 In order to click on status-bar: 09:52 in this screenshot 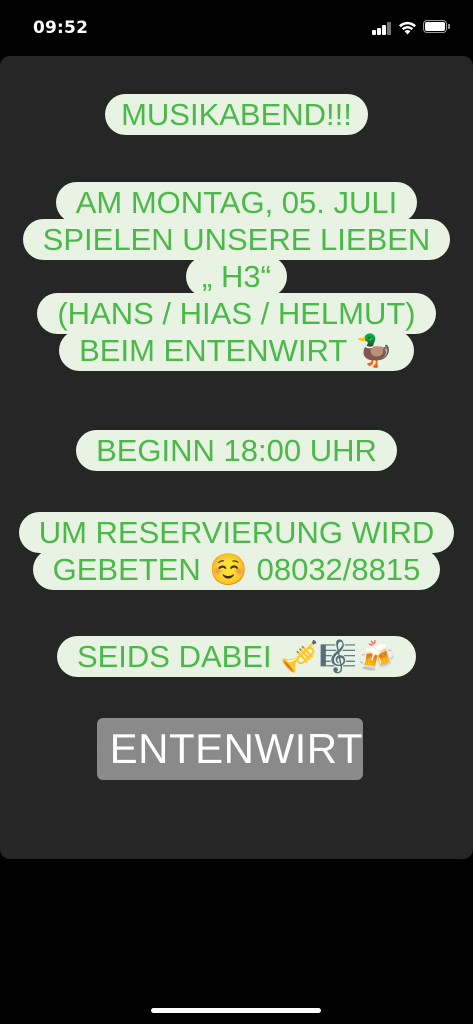, I will do `click(236, 28)`.